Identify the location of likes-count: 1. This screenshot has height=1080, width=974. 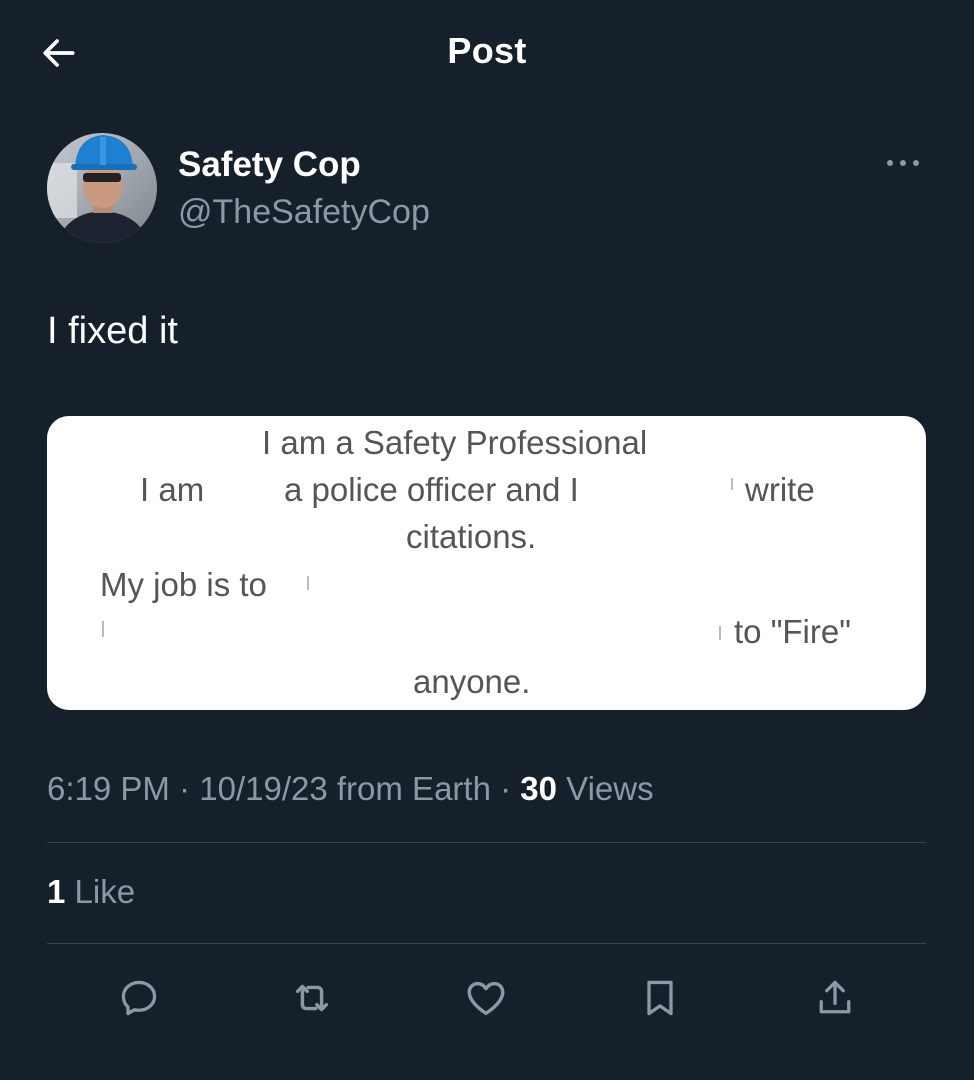
(56, 891).